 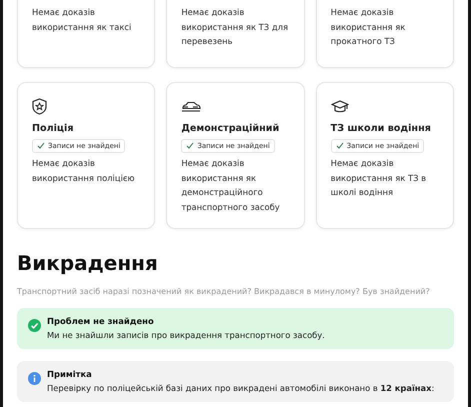 What do you see at coordinates (34, 325) in the screenshot?
I see `check-circle-icon` at bounding box center [34, 325].